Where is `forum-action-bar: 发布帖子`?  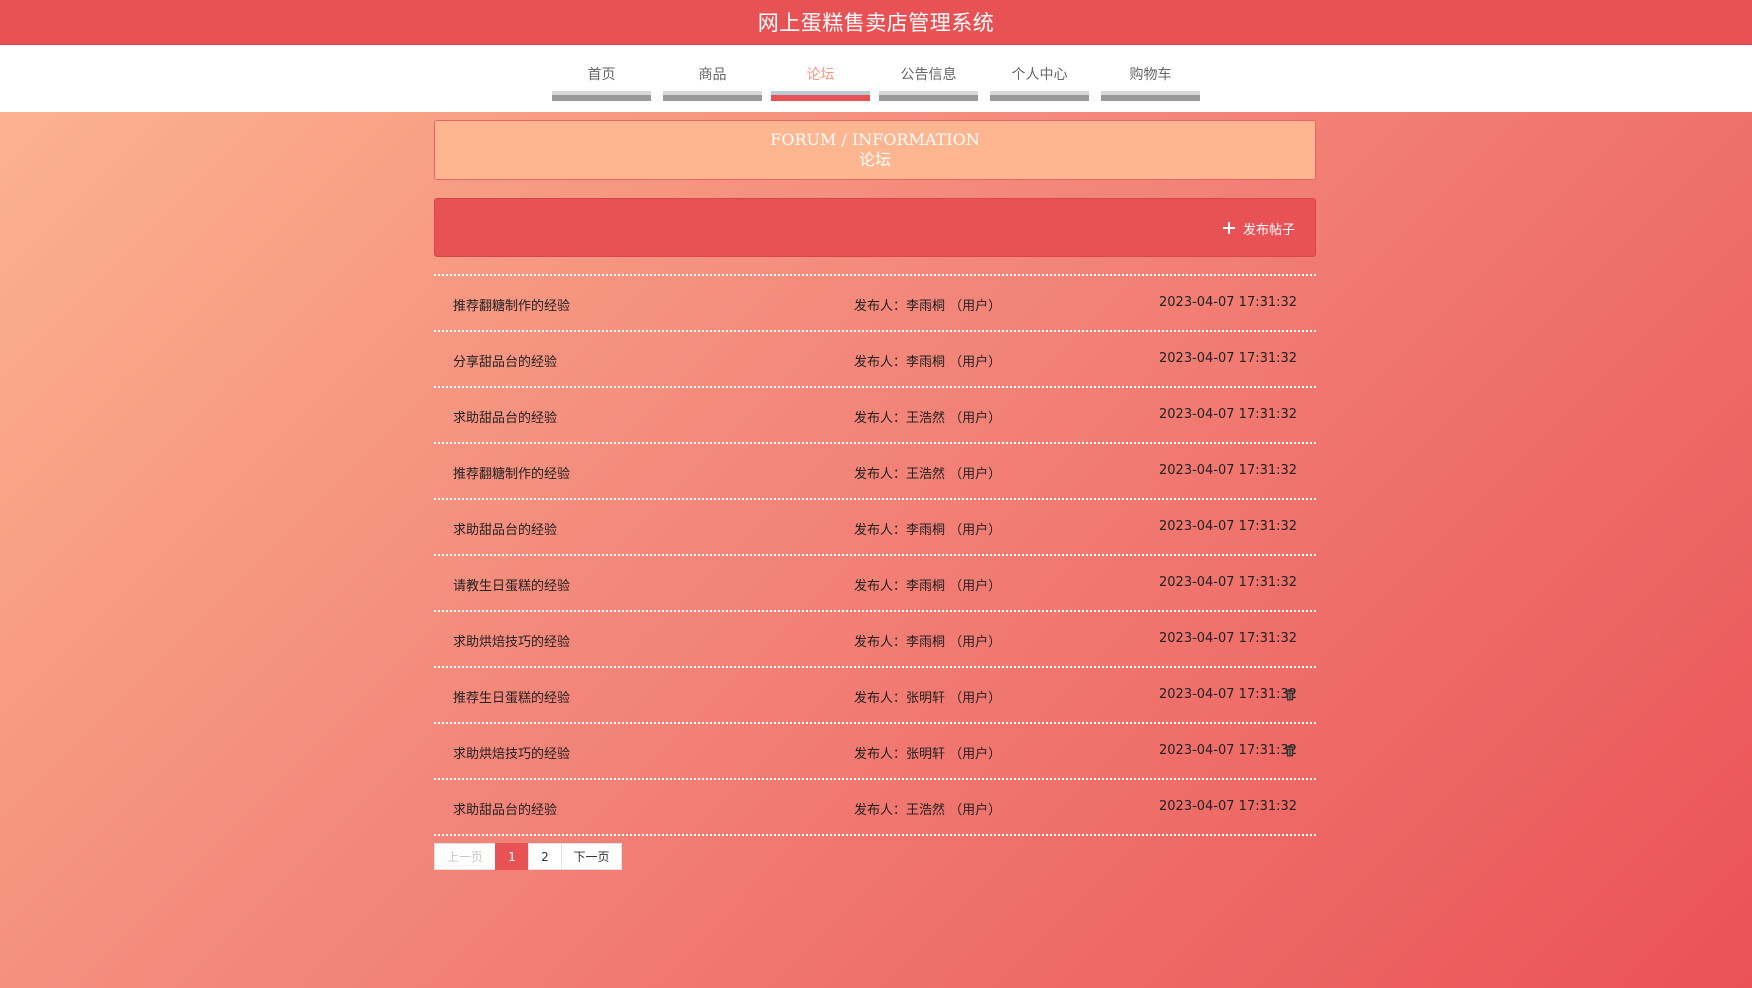
forum-action-bar: 发布帖子 is located at coordinates (875, 227).